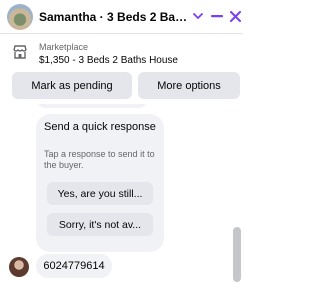 This screenshot has height=282, width=320. What do you see at coordinates (74, 266) in the screenshot?
I see `message-bubble: 6024779614` at bounding box center [74, 266].